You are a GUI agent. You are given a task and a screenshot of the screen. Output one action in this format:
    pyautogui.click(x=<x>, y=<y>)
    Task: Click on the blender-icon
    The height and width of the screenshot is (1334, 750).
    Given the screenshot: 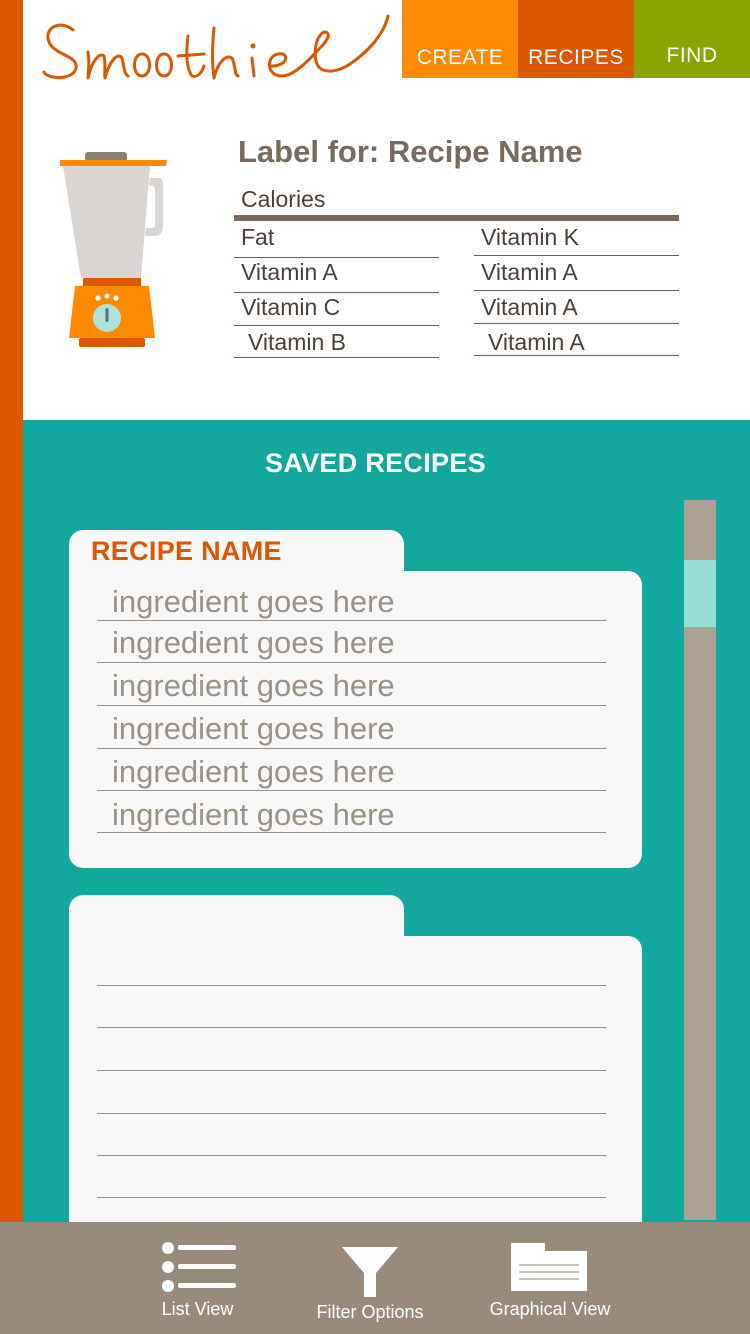 What is the action you would take?
    pyautogui.click(x=113, y=249)
    